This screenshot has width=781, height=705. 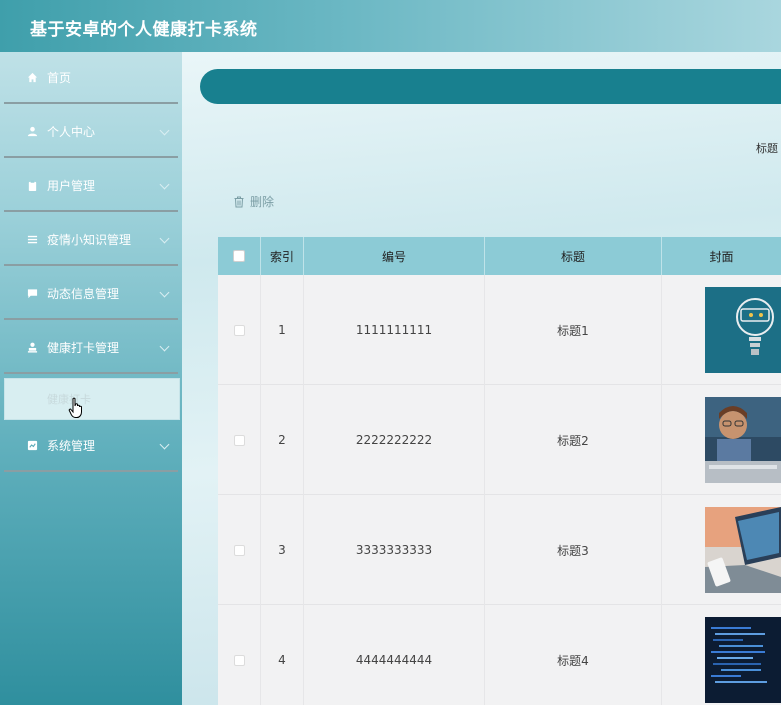 What do you see at coordinates (394, 550) in the screenshot?
I see `row-number: 3333333333` at bounding box center [394, 550].